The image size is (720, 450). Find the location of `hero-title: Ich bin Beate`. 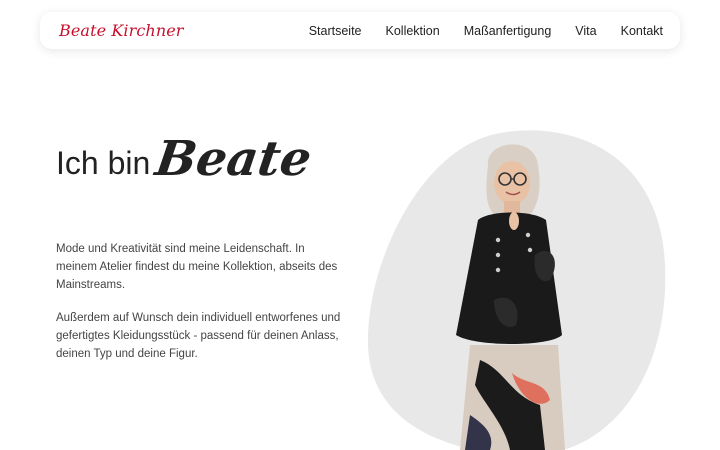

hero-title: Ich bin Beate is located at coordinates (185, 159).